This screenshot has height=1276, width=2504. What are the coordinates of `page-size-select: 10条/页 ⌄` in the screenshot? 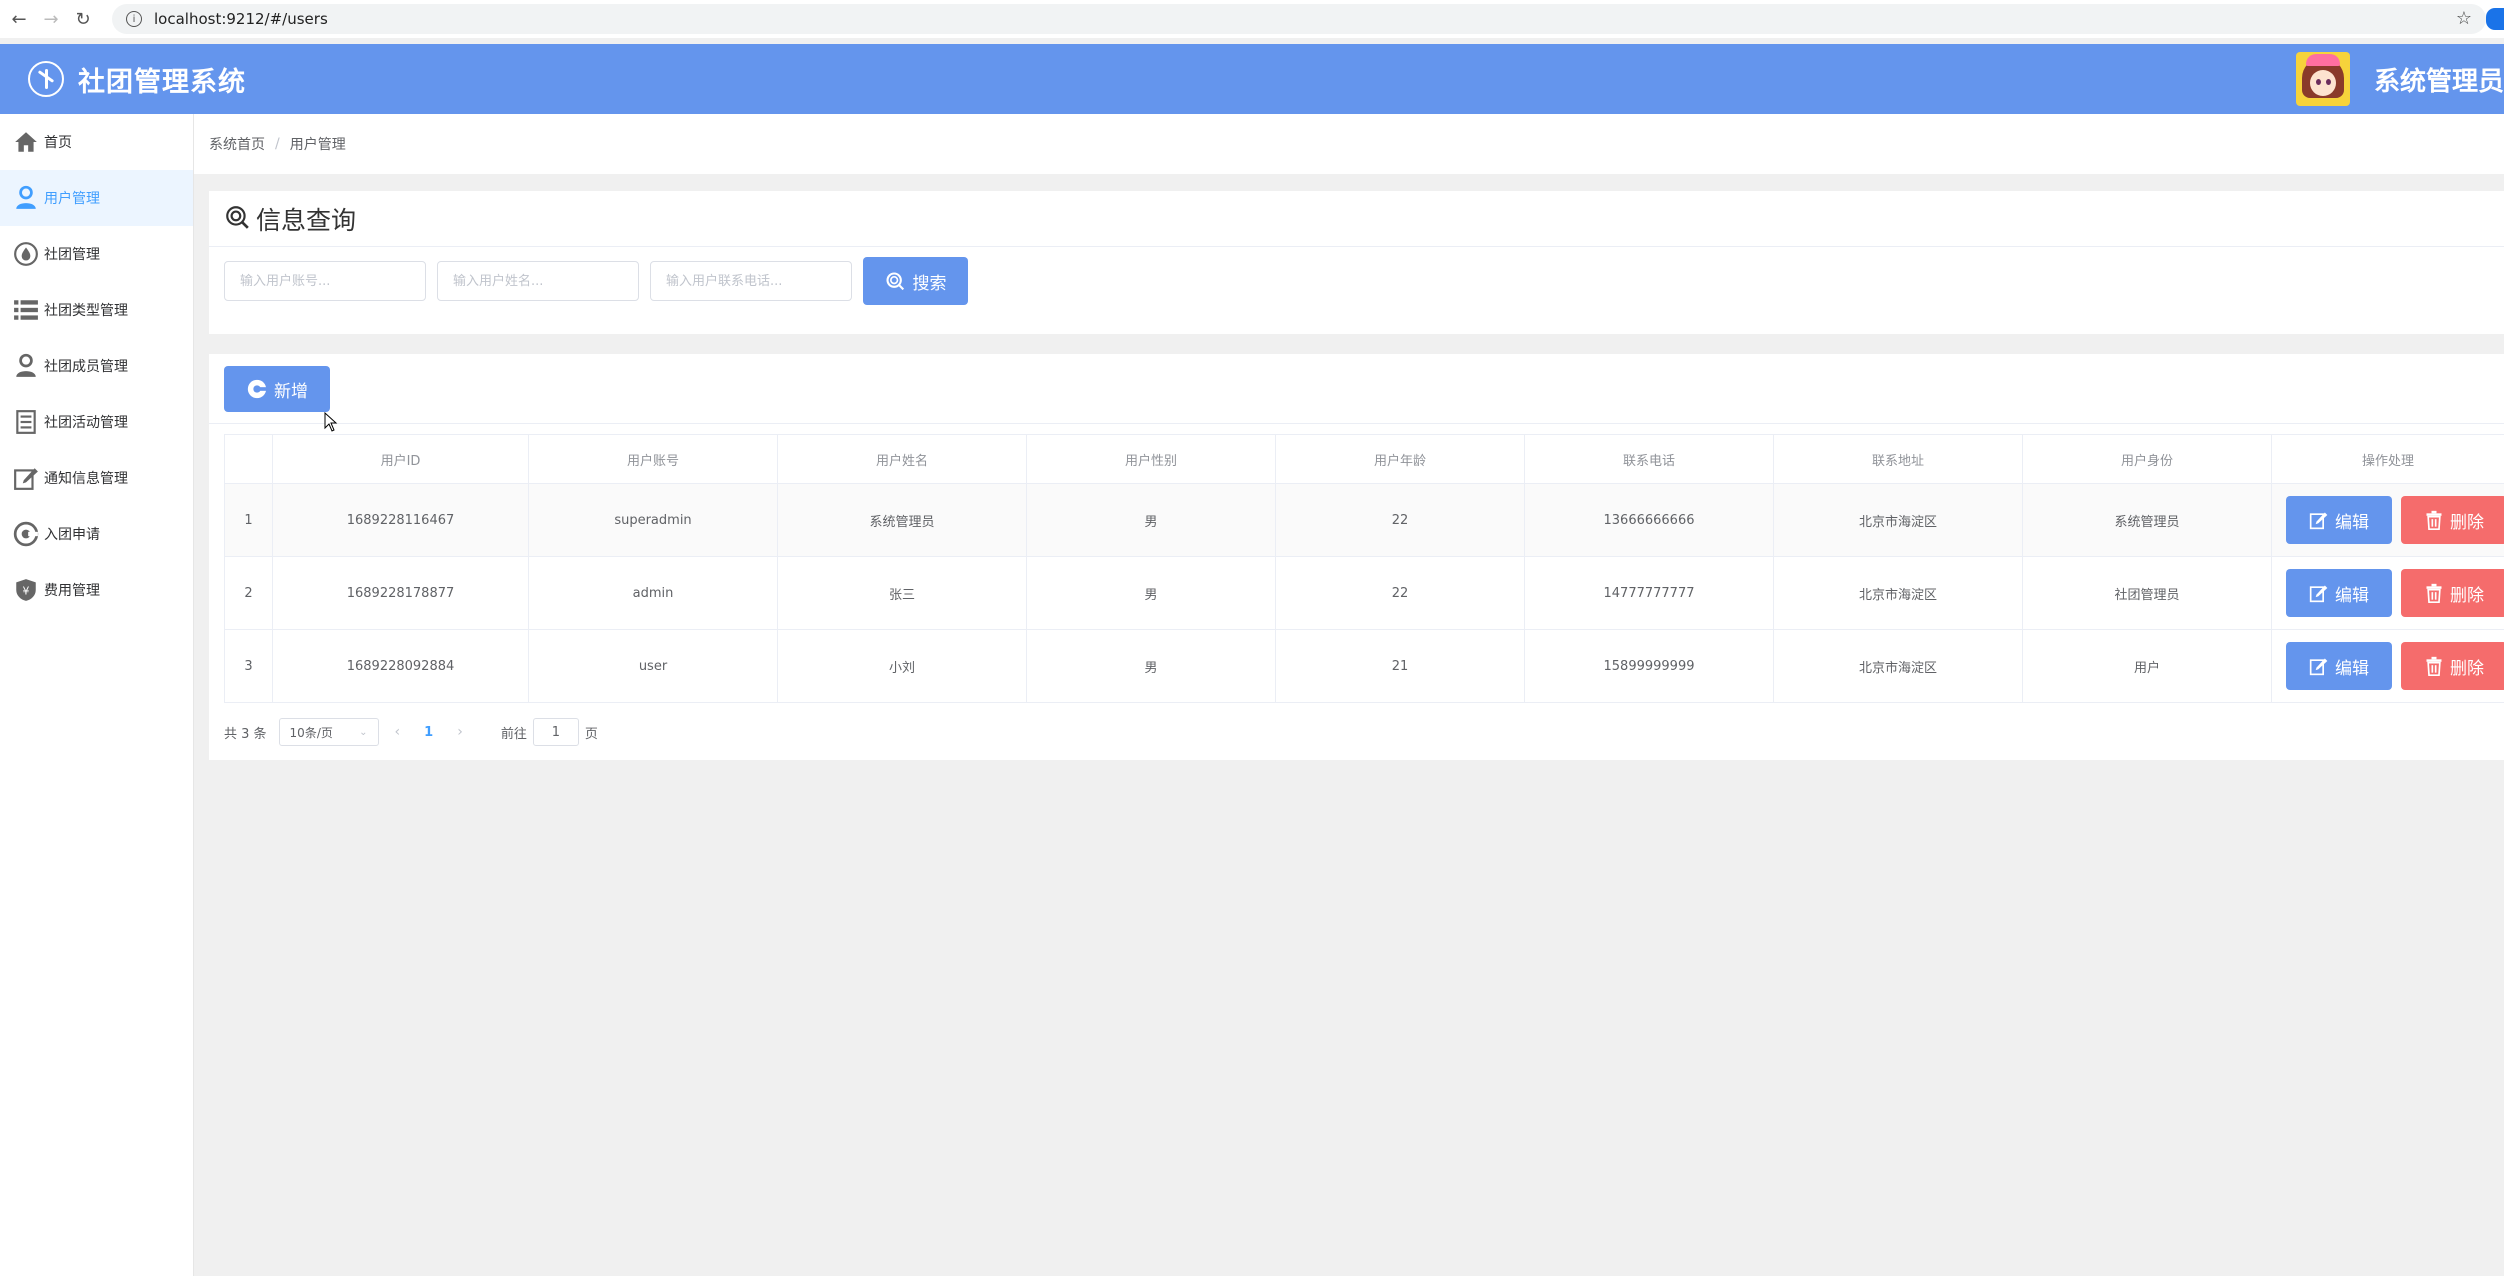 It's located at (328, 732).